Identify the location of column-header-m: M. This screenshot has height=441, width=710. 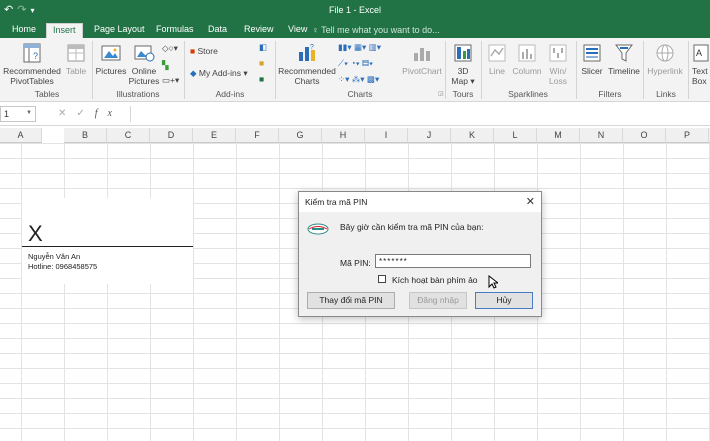
(558, 135).